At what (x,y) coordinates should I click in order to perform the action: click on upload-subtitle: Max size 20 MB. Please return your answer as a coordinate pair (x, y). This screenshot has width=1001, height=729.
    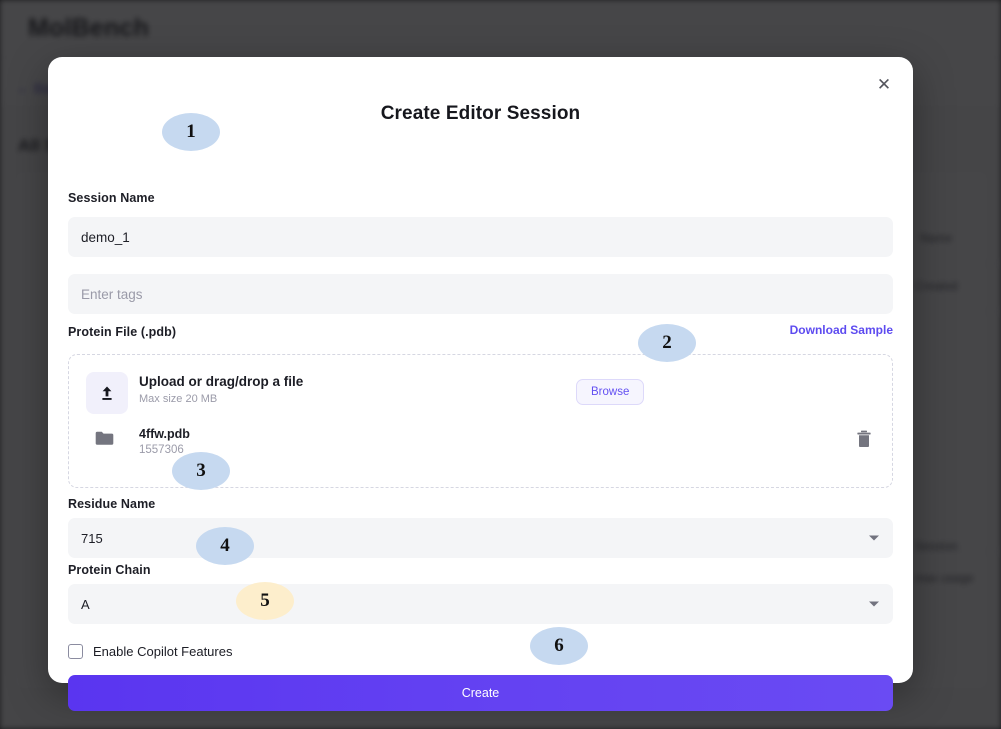
    Looking at the image, I should click on (178, 399).